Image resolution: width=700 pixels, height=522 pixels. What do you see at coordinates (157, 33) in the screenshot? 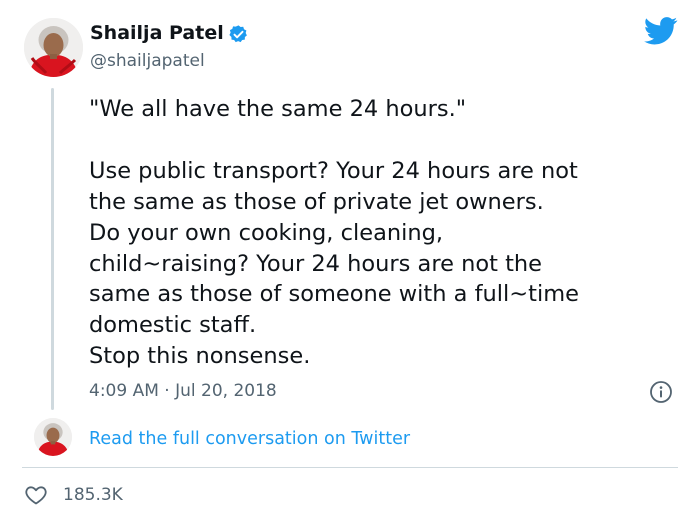
I see `author-name: Shailja Patel` at bounding box center [157, 33].